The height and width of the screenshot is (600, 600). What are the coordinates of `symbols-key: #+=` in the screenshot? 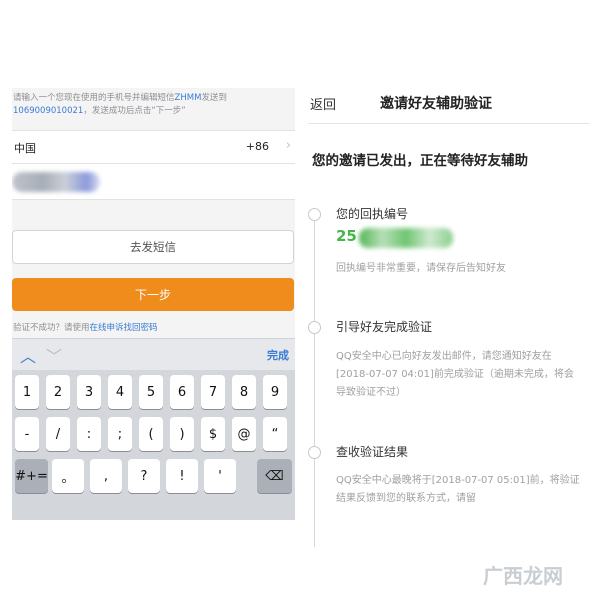 It's located at (31, 476).